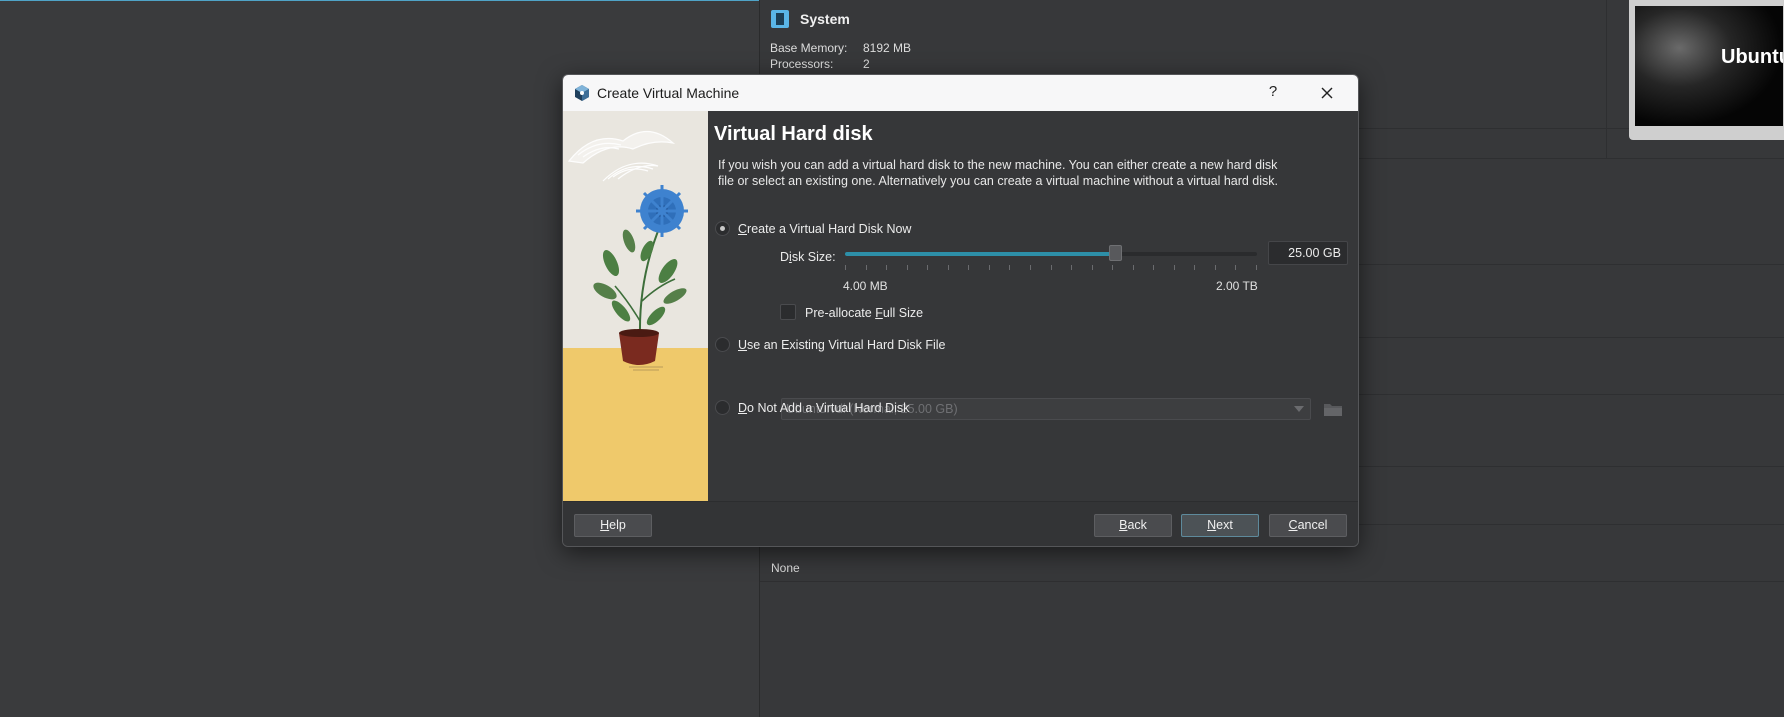 The height and width of the screenshot is (717, 1784). I want to click on use-existing-disk-radio, so click(722, 344).